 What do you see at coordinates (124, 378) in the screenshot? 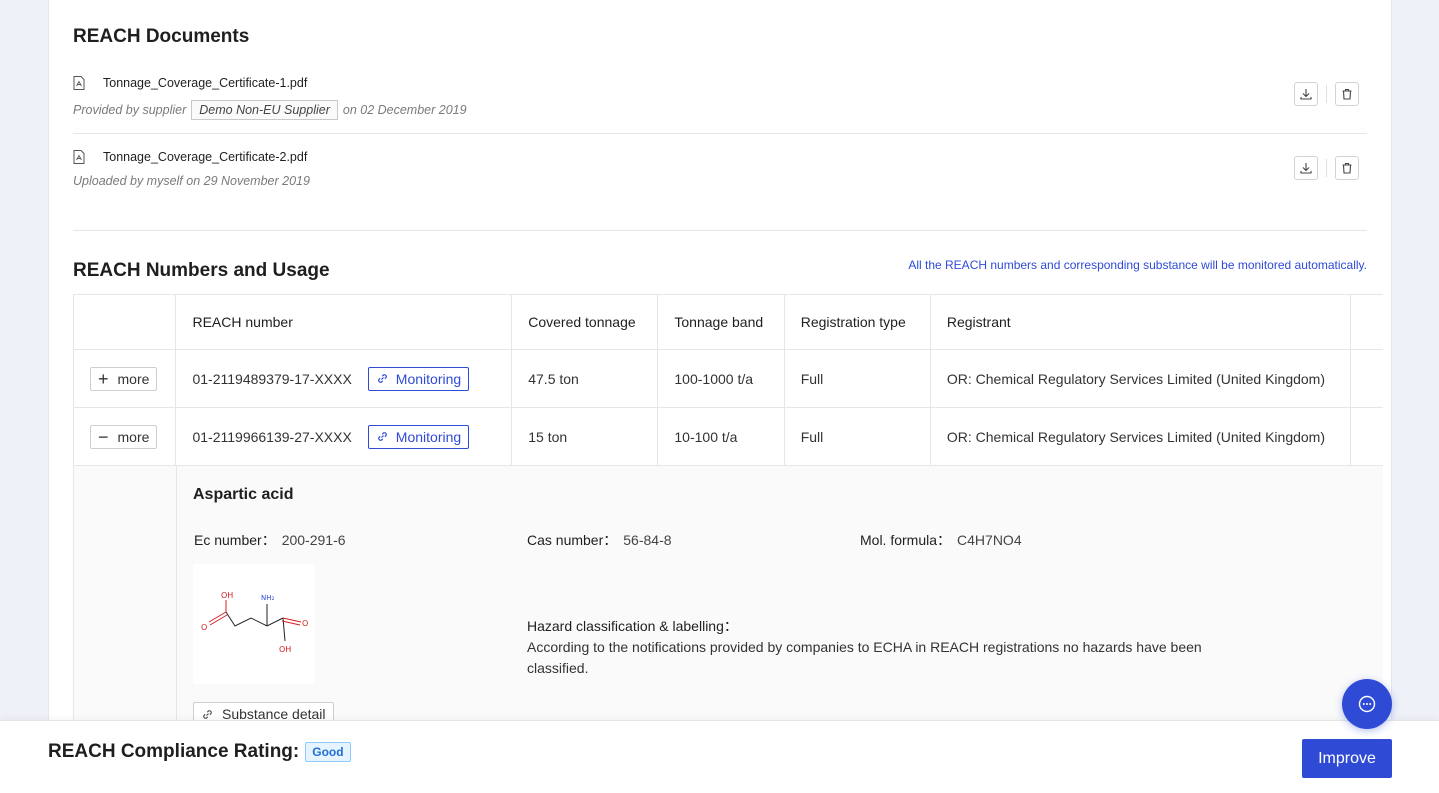
I see `expand-more-button: + more` at bounding box center [124, 378].